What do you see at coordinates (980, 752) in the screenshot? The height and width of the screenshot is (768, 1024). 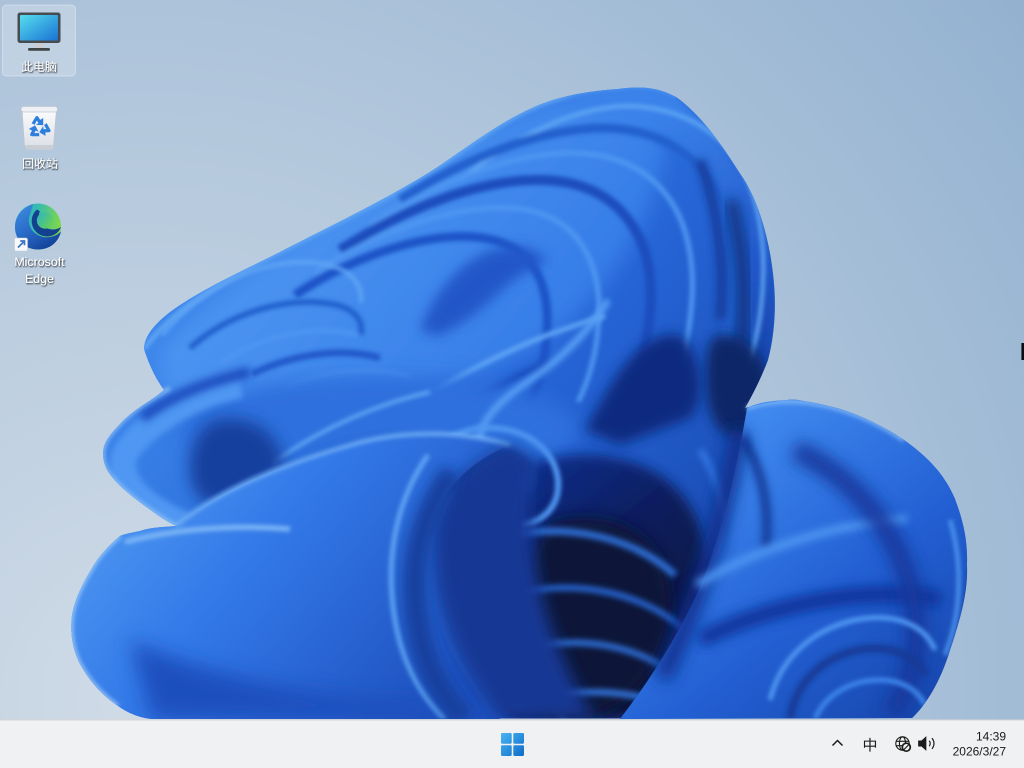 I see `svg-text: 2026/3/27` at bounding box center [980, 752].